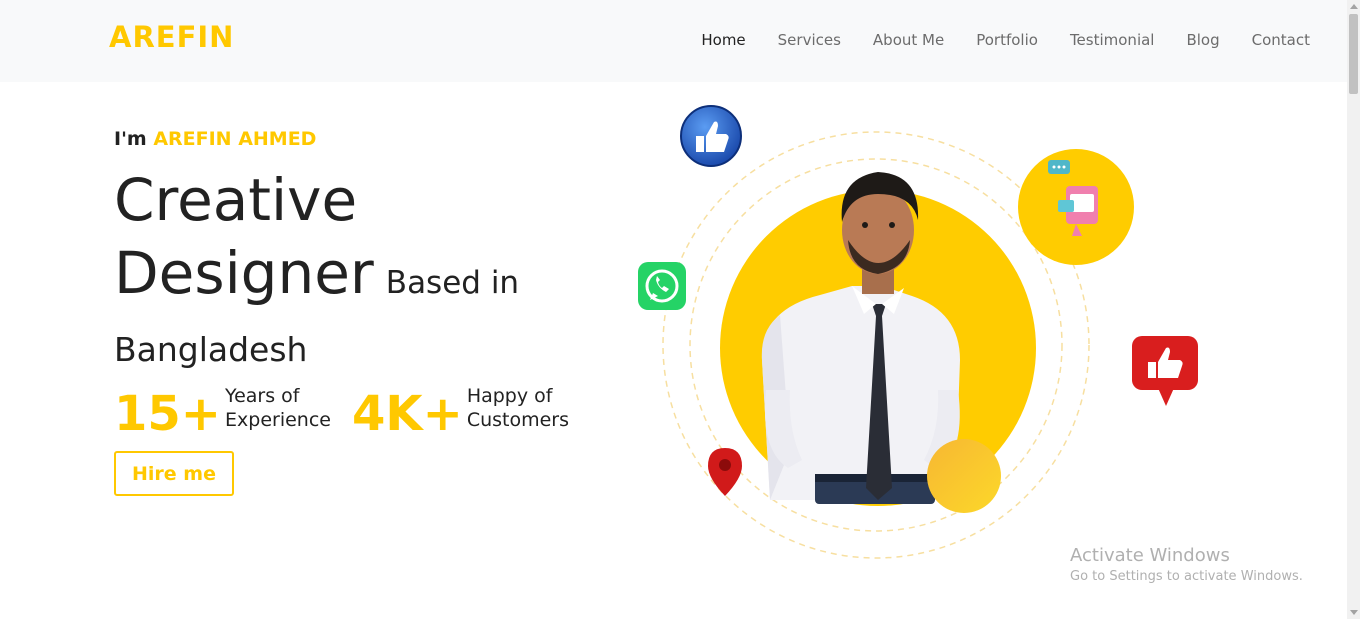 This screenshot has height=619, width=1360. Describe the element at coordinates (662, 286) in the screenshot. I see `whatsapp-icon` at that location.